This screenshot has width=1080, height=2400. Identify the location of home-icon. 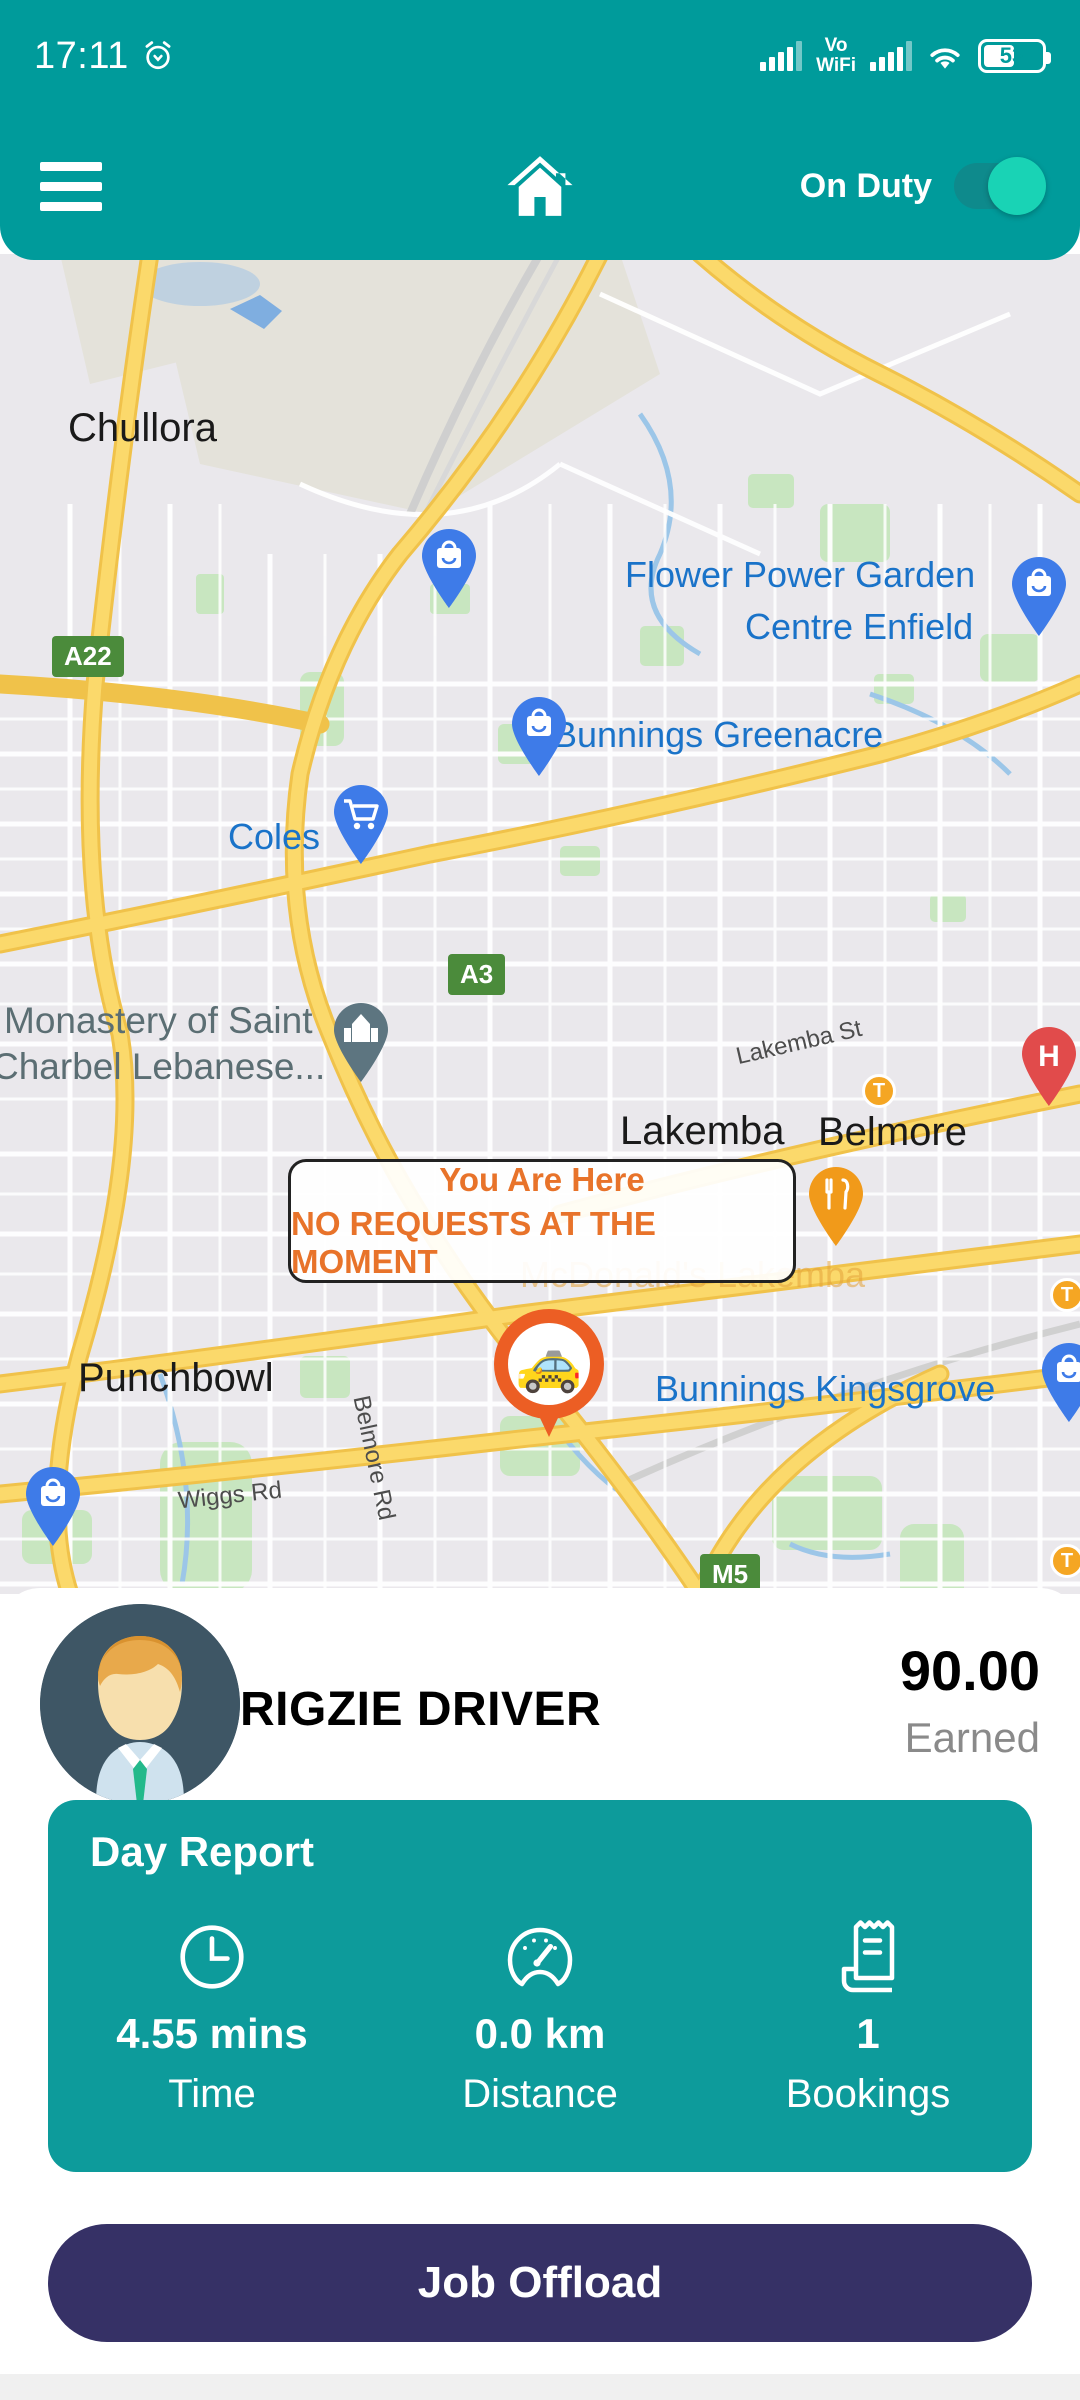
(540, 186).